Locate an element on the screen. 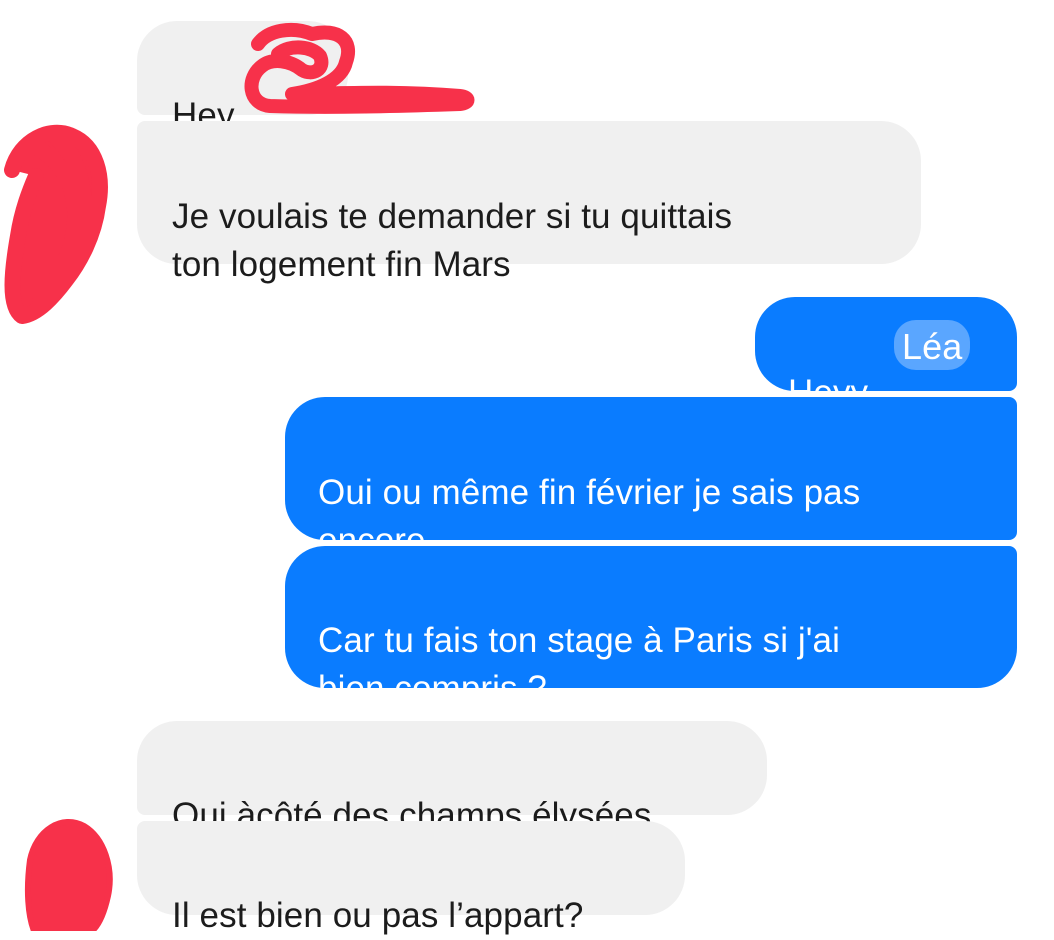 The height and width of the screenshot is (940, 1054). name-redaction-scribble is located at coordinates (359, 68).